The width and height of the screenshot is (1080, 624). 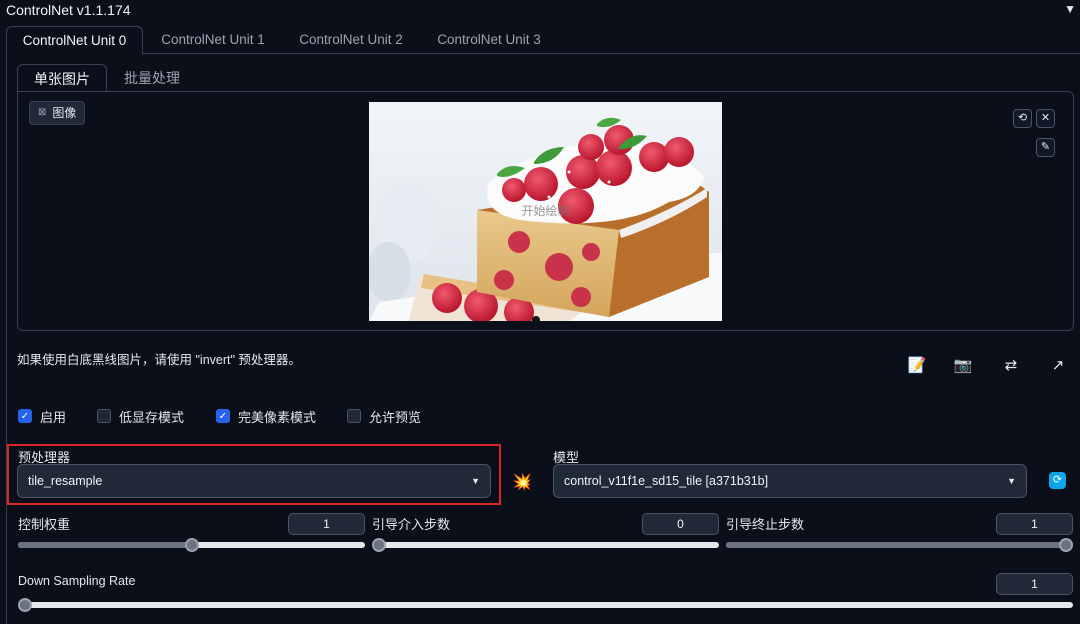 What do you see at coordinates (1011, 366) in the screenshot?
I see `swap-dimensions-icon: ⇄` at bounding box center [1011, 366].